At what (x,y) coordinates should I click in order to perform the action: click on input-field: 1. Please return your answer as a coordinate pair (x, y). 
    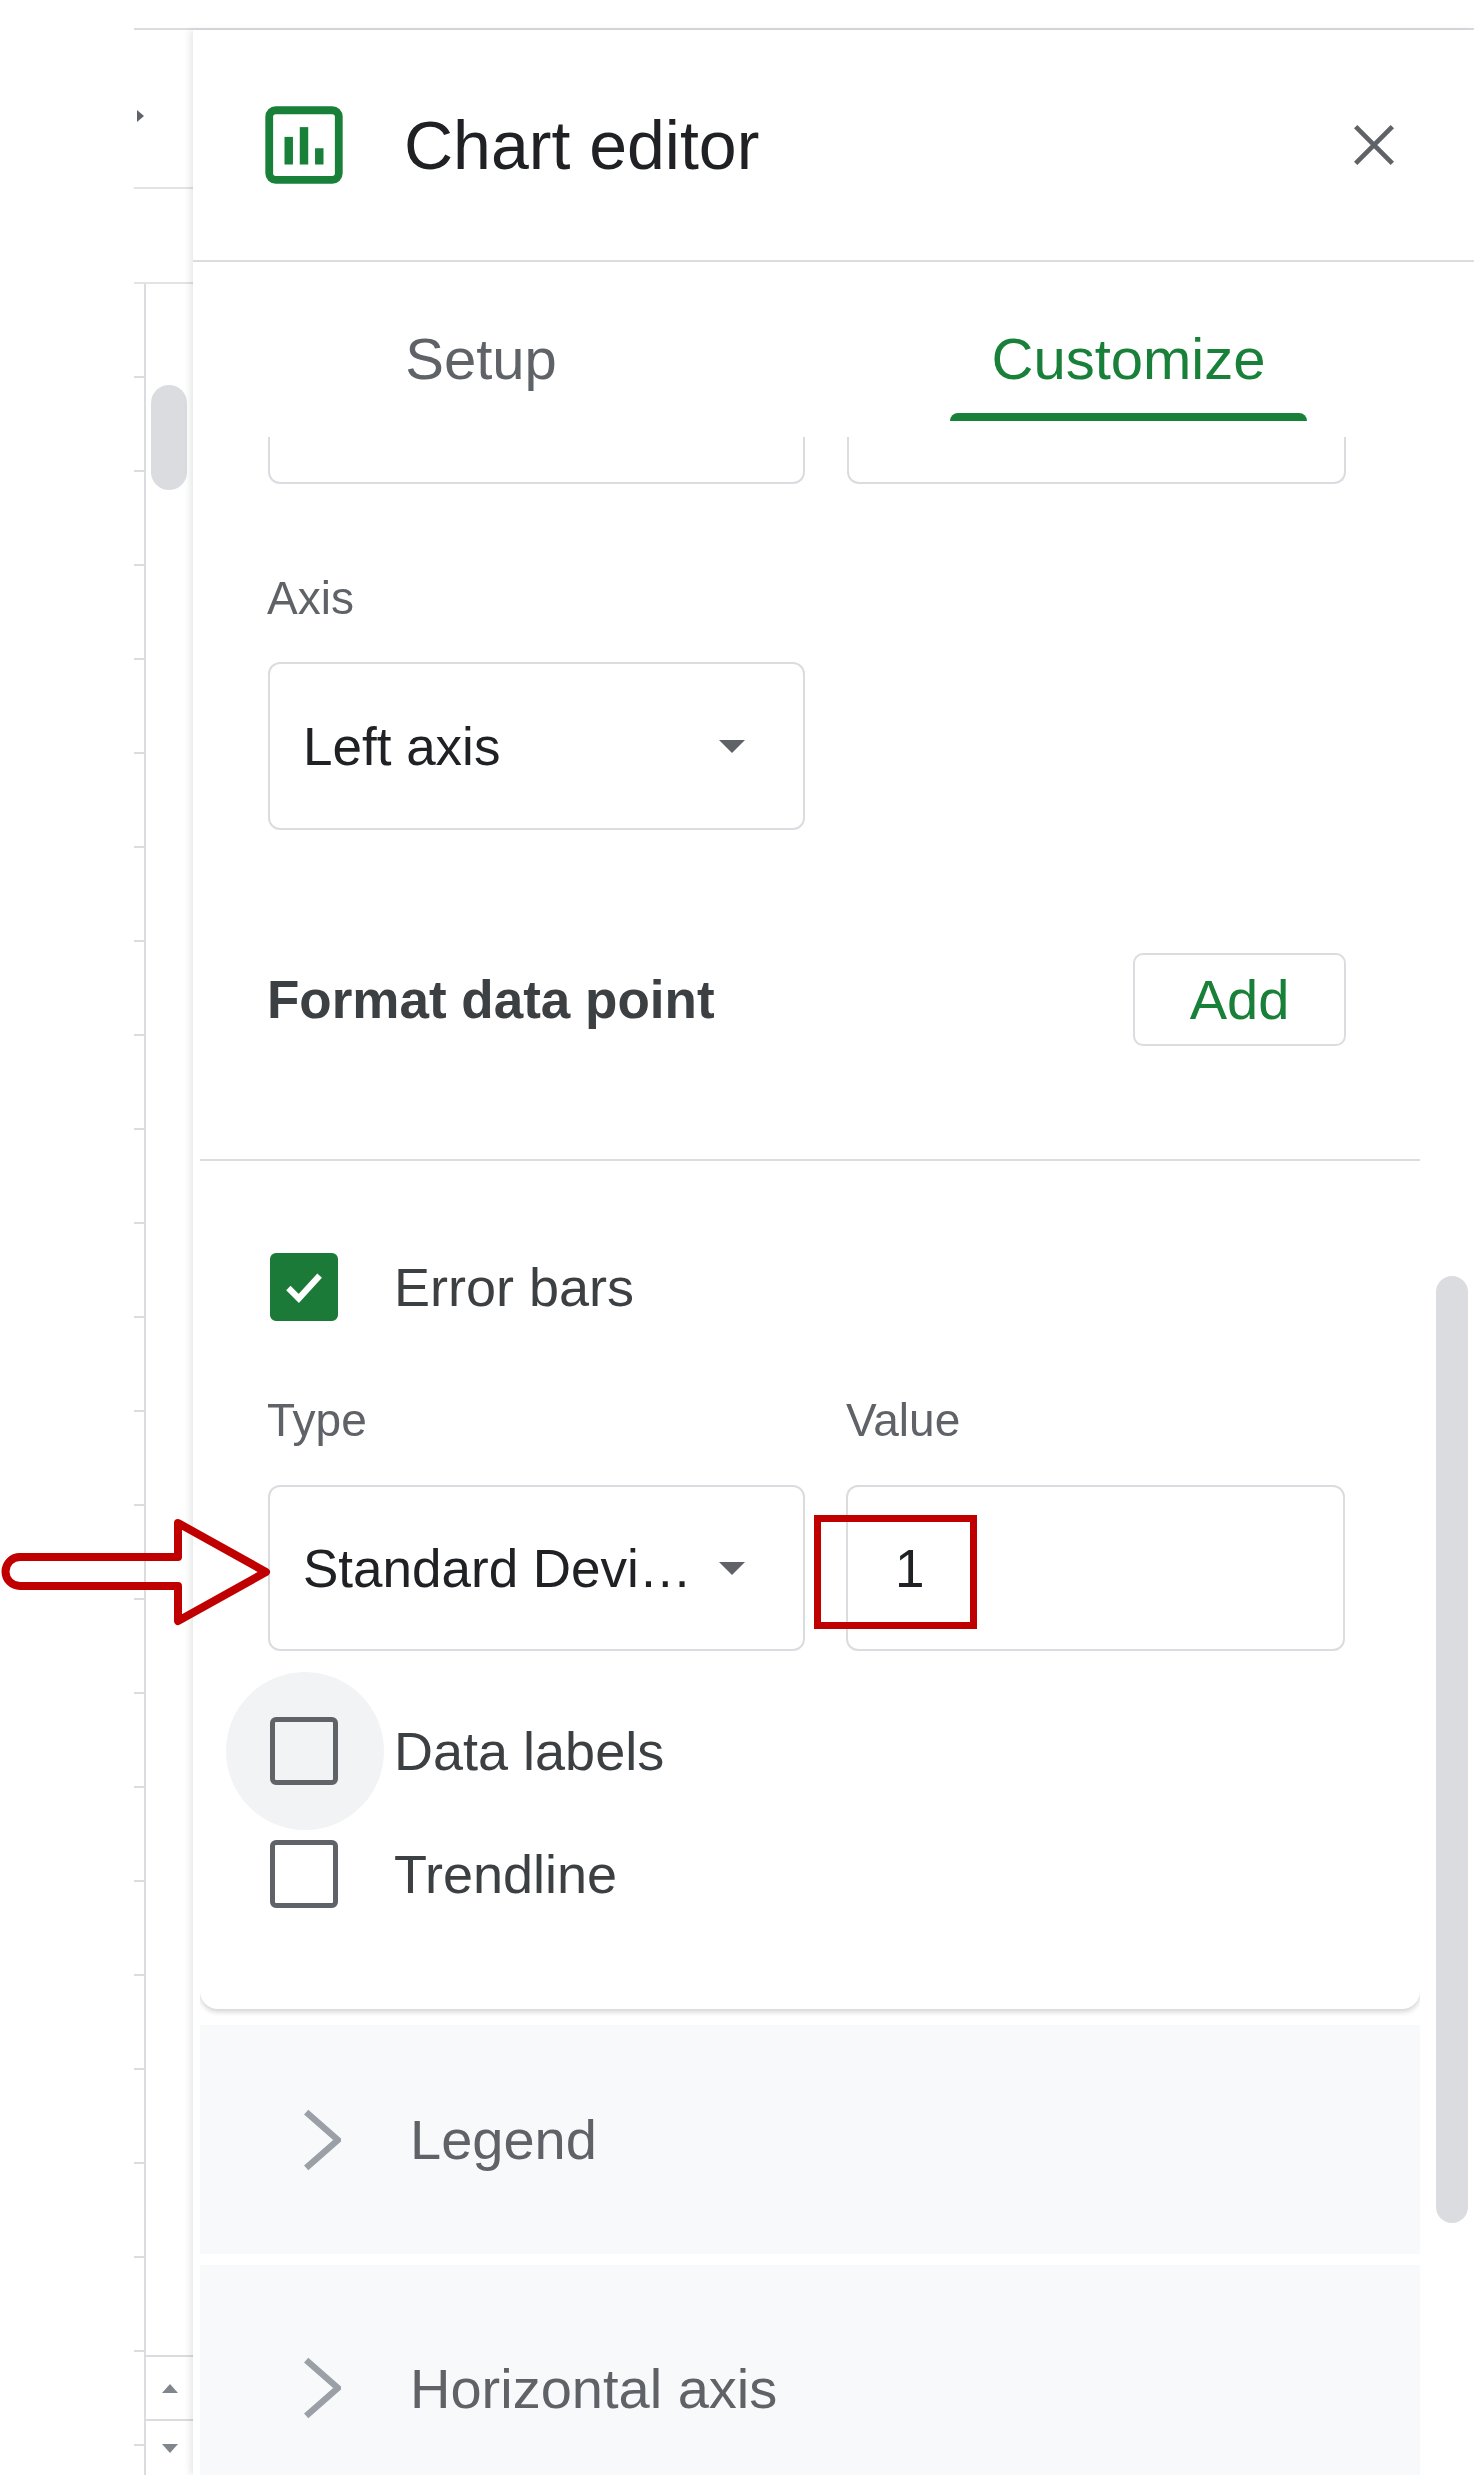
    Looking at the image, I should click on (1095, 1568).